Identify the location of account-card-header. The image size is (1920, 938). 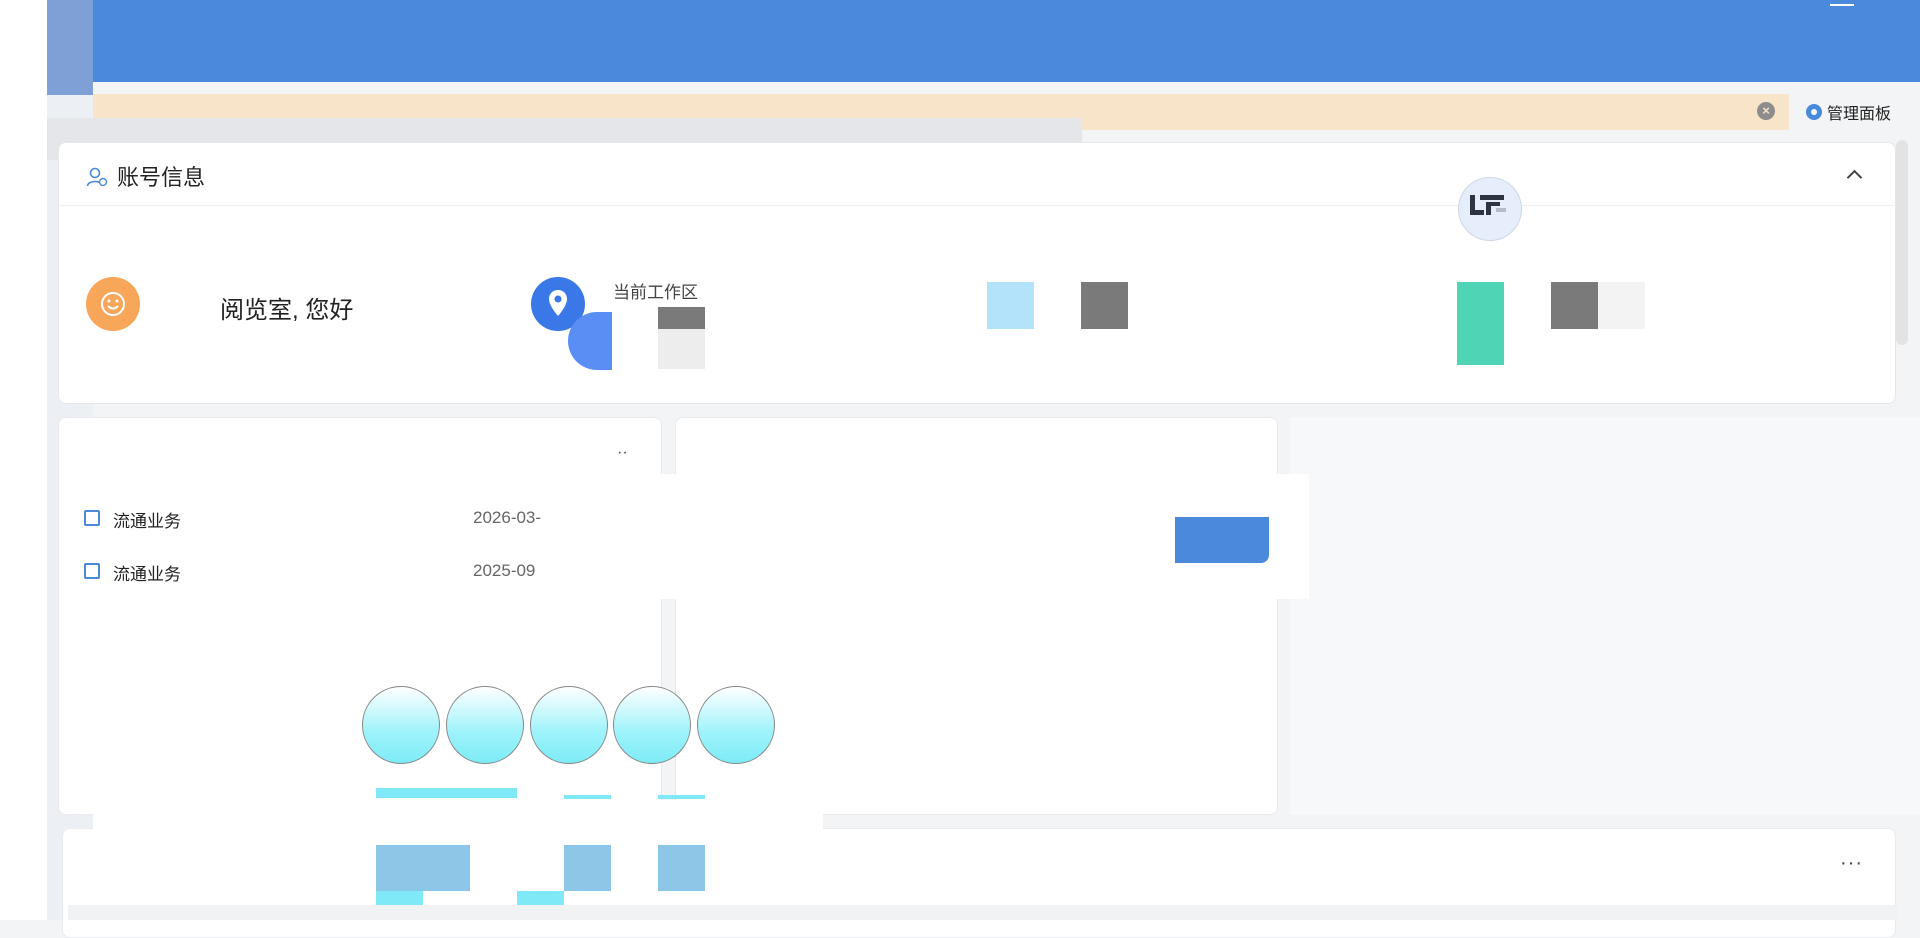
(977, 174).